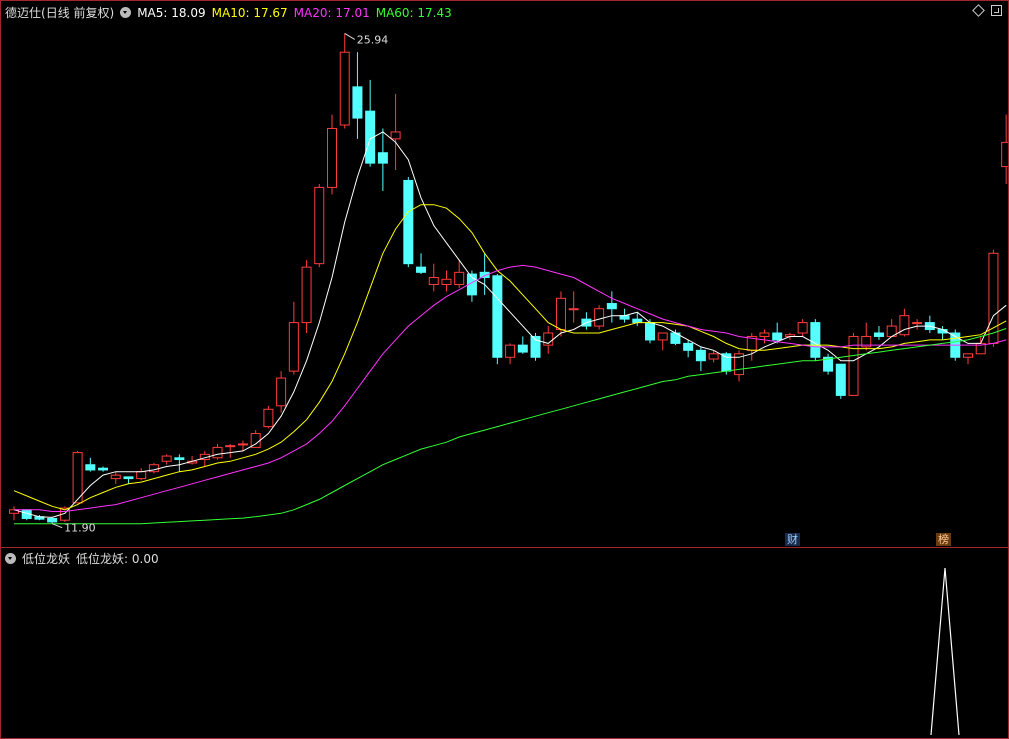 This screenshot has height=739, width=1009. Describe the element at coordinates (978, 10) in the screenshot. I see `diamond-icon` at that location.